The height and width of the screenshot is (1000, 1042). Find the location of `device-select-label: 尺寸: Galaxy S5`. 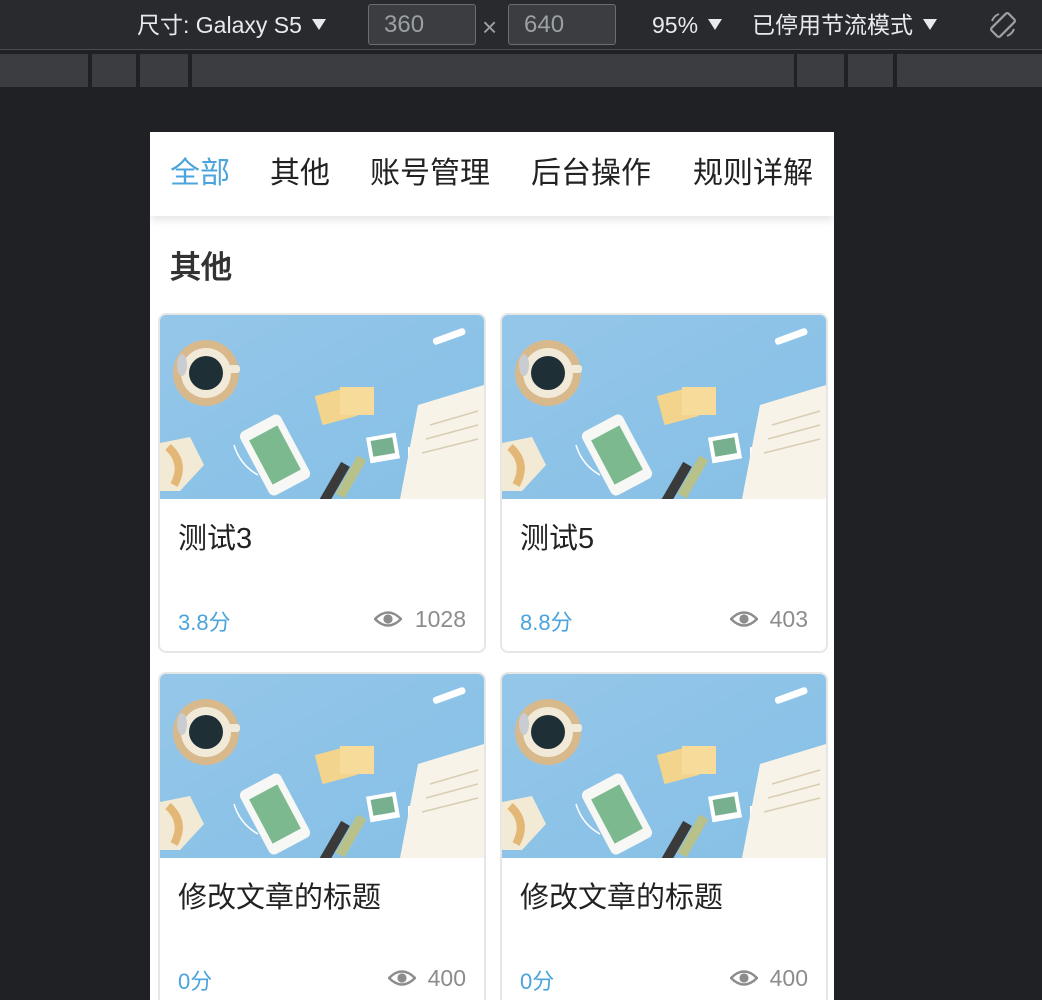

device-select-label: 尺寸: Galaxy S5 is located at coordinates (219, 25).